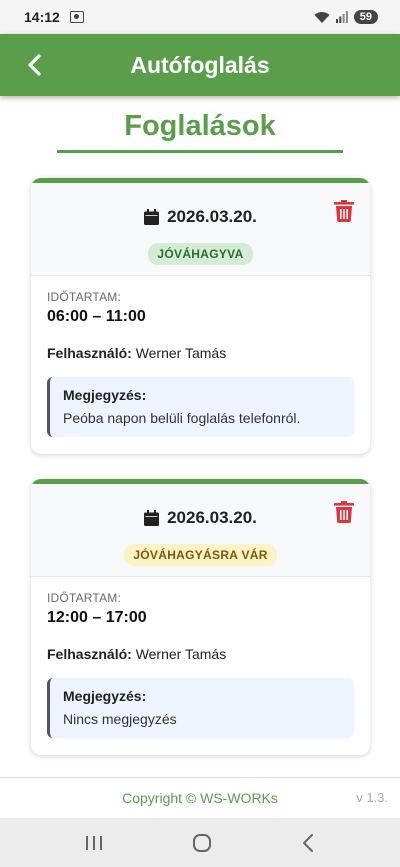  What do you see at coordinates (322, 17) in the screenshot?
I see `wifi-icon` at bounding box center [322, 17].